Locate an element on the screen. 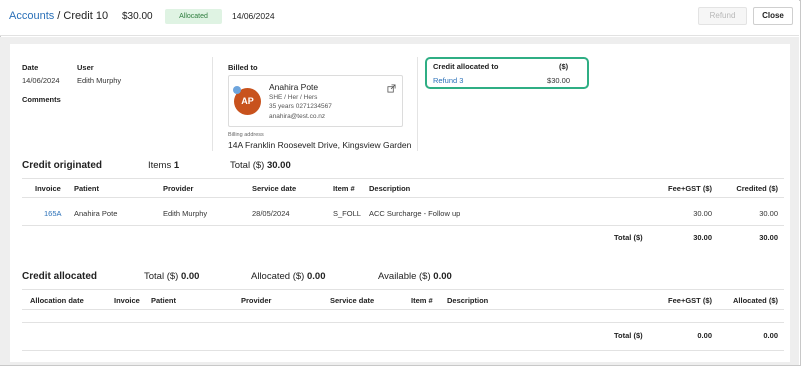  available-summary: Available ($) 0.00 is located at coordinates (415, 276).